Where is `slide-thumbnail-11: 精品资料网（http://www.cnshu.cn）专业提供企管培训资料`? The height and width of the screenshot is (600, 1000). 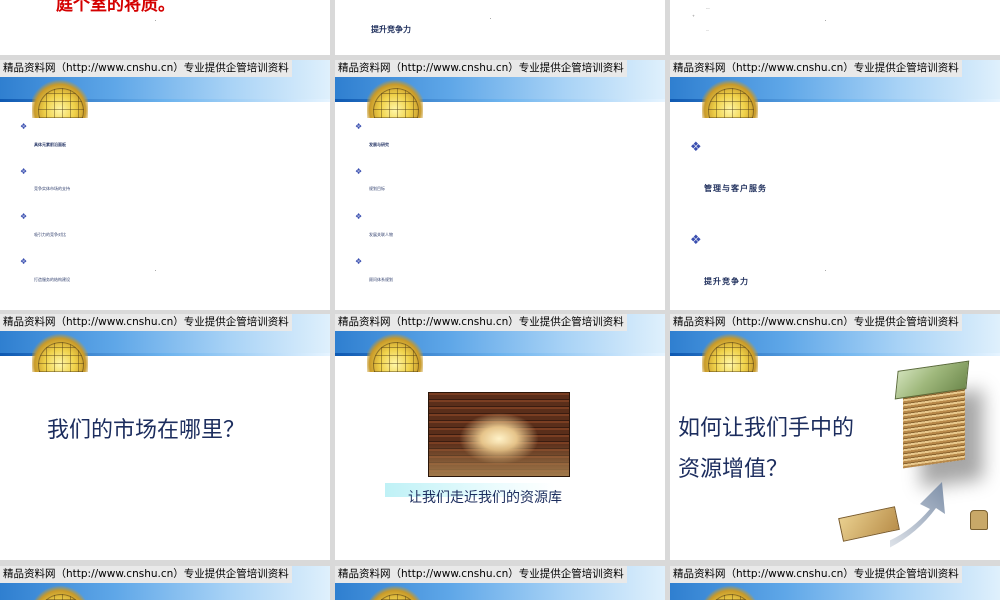 slide-thumbnail-11: 精品资料网（http://www.cnshu.cn）专业提供企管培训资料 is located at coordinates (500, 583).